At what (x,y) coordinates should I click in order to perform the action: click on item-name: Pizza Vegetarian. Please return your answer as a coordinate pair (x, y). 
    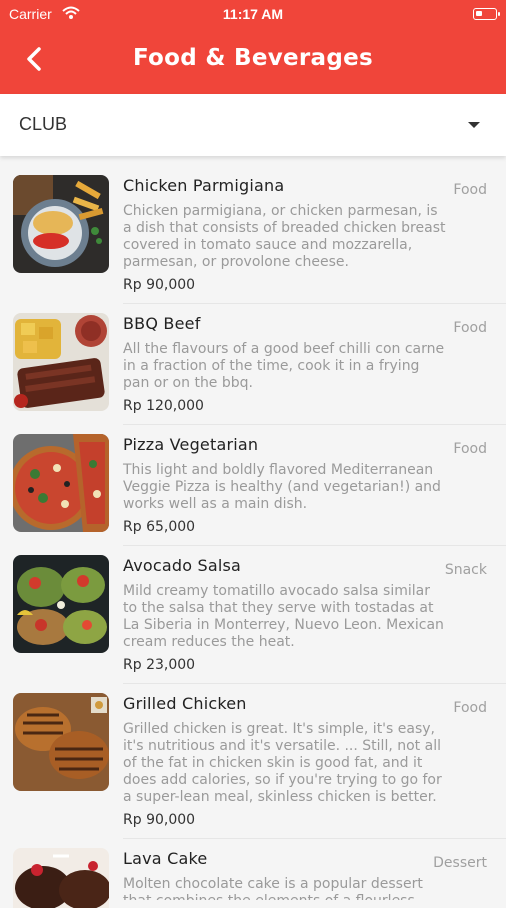
    Looking at the image, I should click on (191, 444).